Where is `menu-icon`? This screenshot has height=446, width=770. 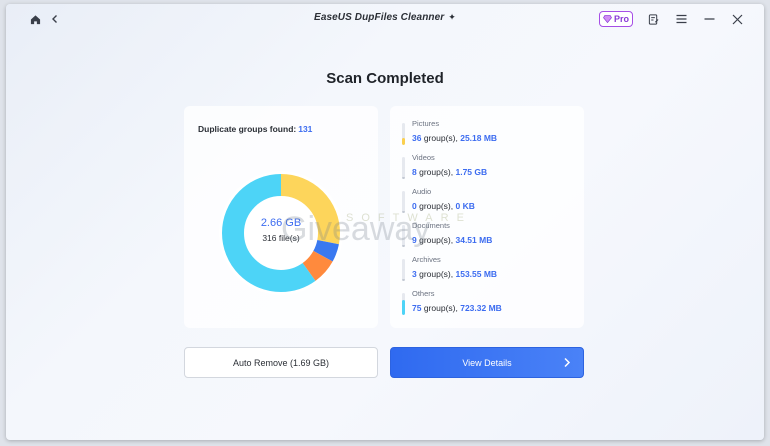
menu-icon is located at coordinates (681, 19).